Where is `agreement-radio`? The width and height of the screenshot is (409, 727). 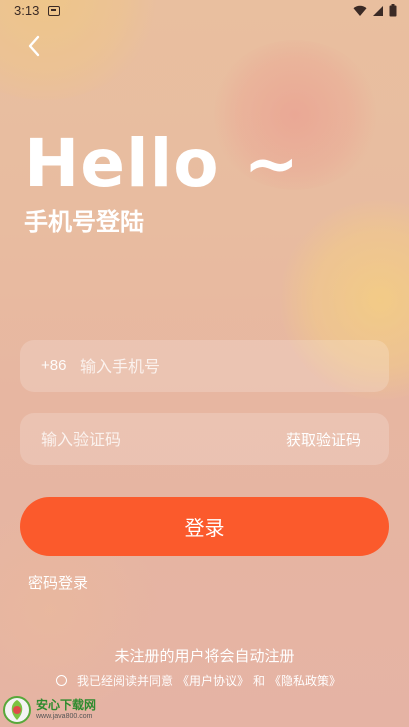 agreement-radio is located at coordinates (61, 680).